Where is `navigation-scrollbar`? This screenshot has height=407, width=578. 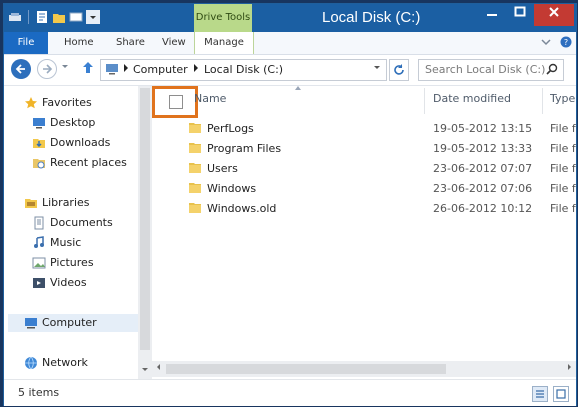
navigation-scrollbar is located at coordinates (145, 232).